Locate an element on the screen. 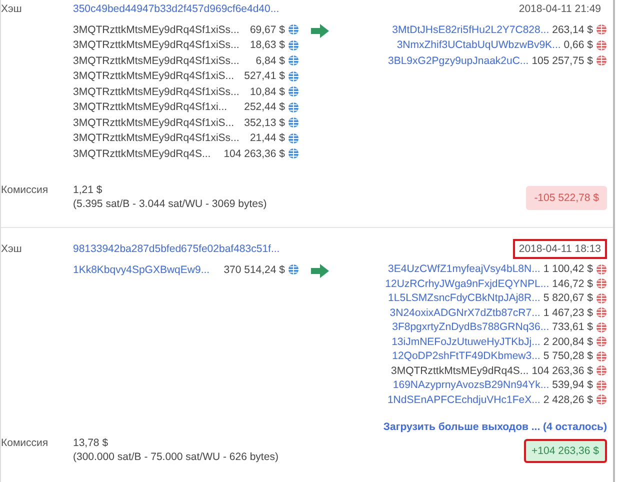 Image resolution: width=620 pixels, height=482 pixels. amount: 2 200,84 $ is located at coordinates (568, 342).